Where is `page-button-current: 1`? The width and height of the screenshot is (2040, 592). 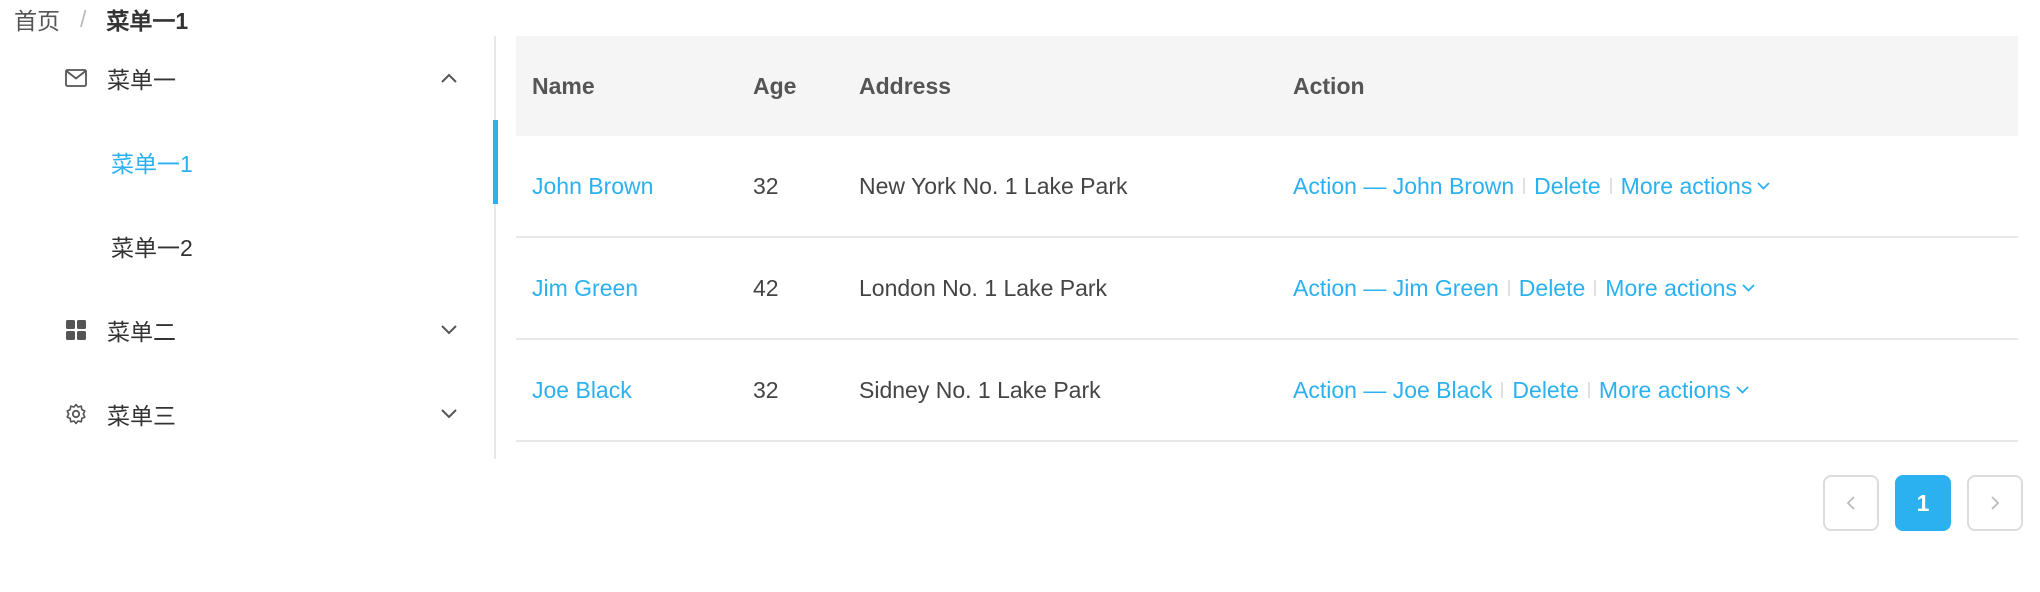 page-button-current: 1 is located at coordinates (1923, 503).